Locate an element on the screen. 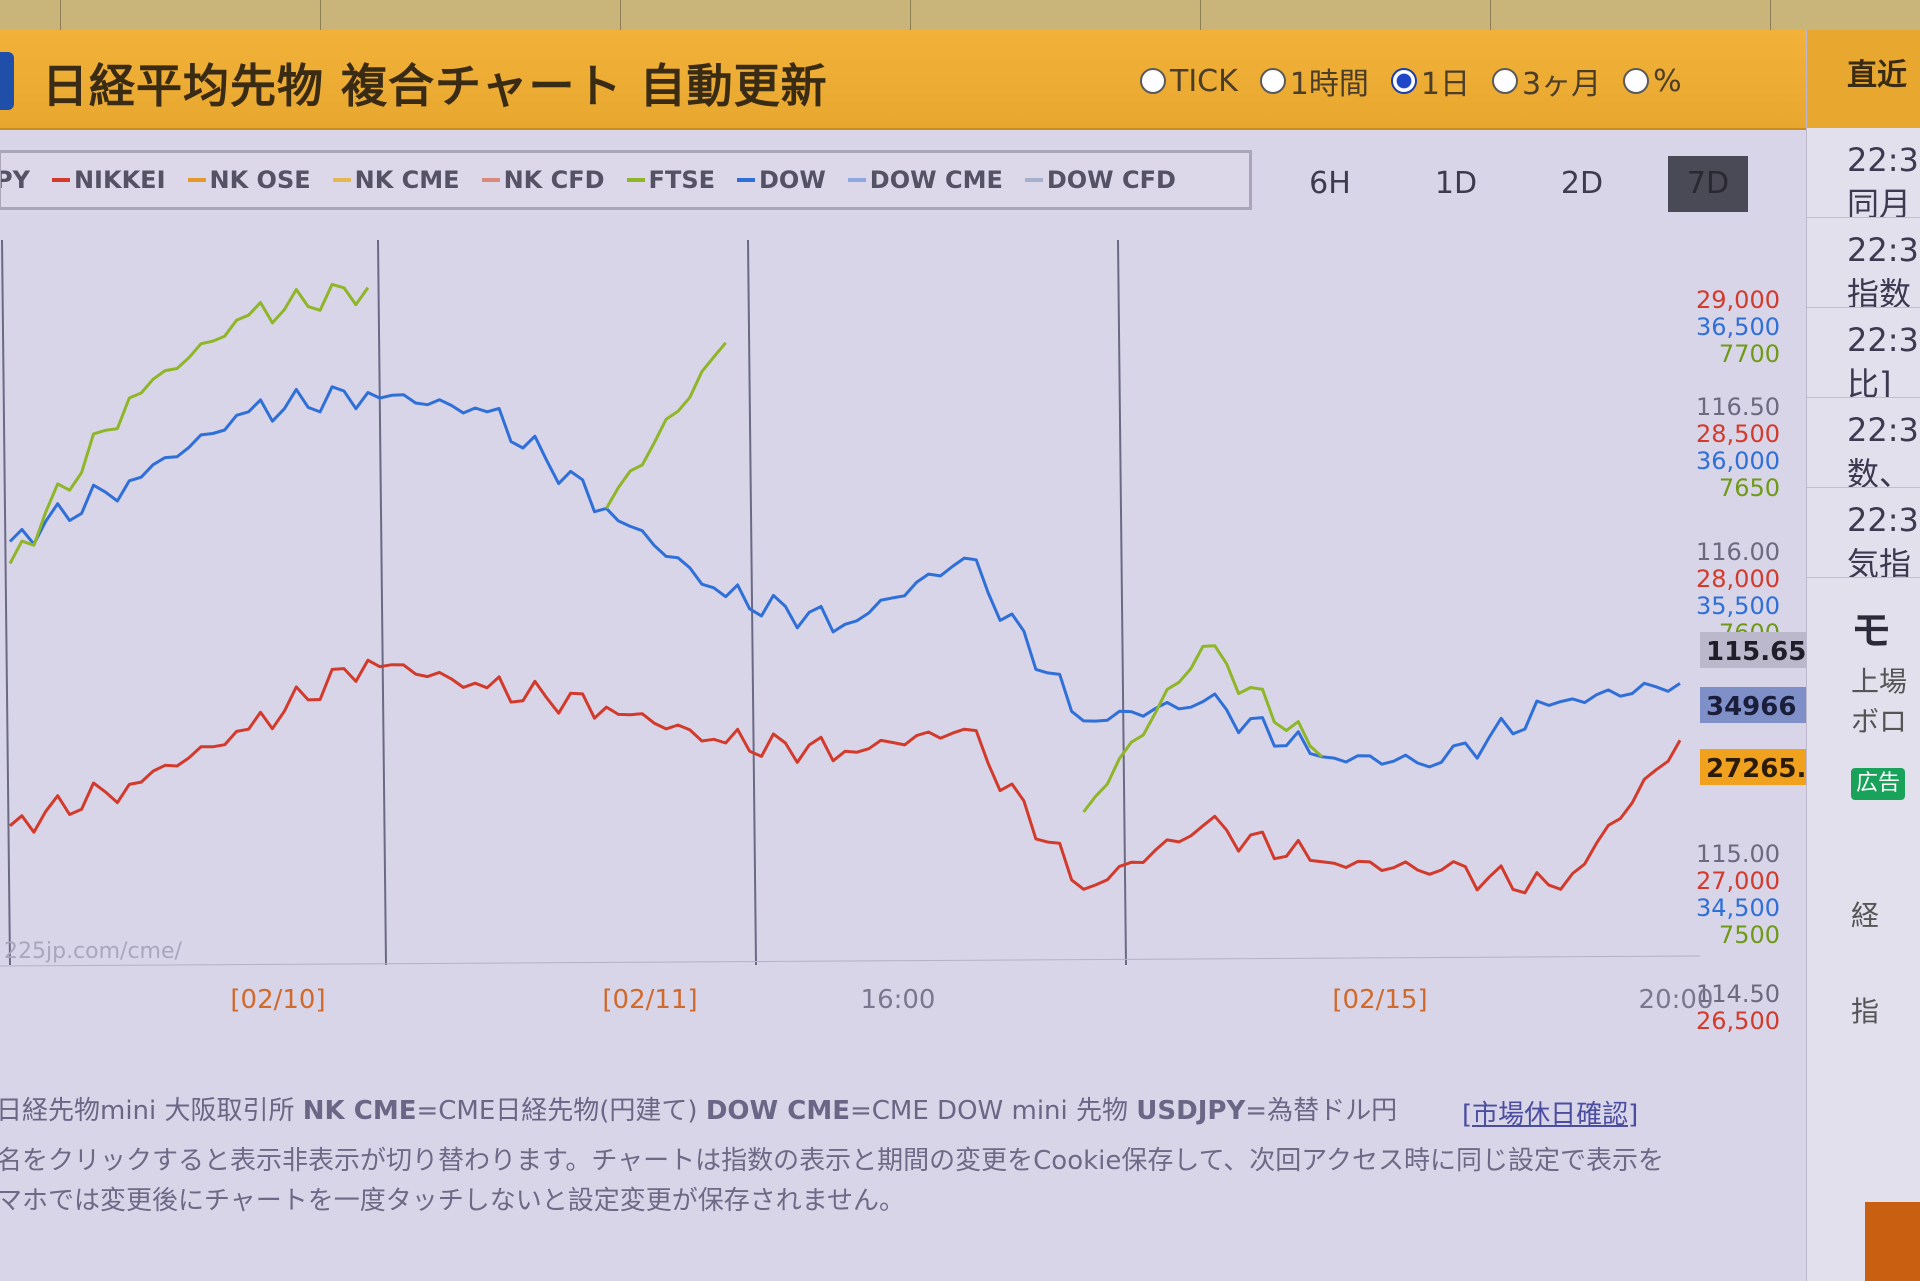  legend-label: PY is located at coordinates (15, 180).